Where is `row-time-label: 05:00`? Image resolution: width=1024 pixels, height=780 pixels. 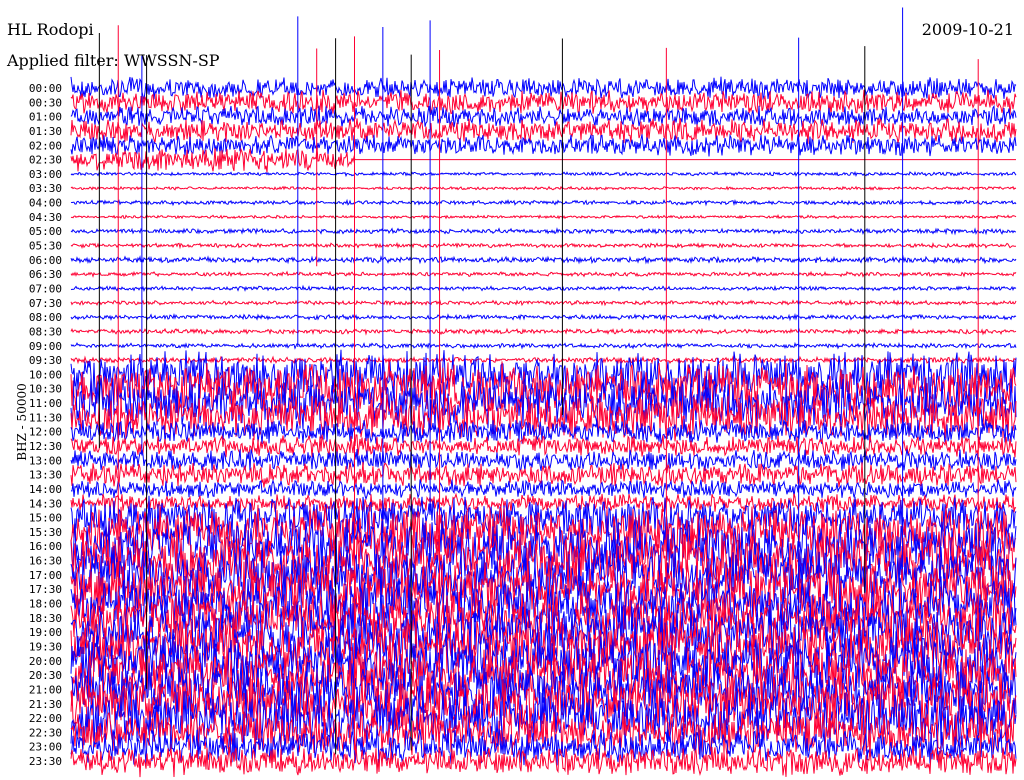
row-time-label: 05:00 is located at coordinates (45, 231).